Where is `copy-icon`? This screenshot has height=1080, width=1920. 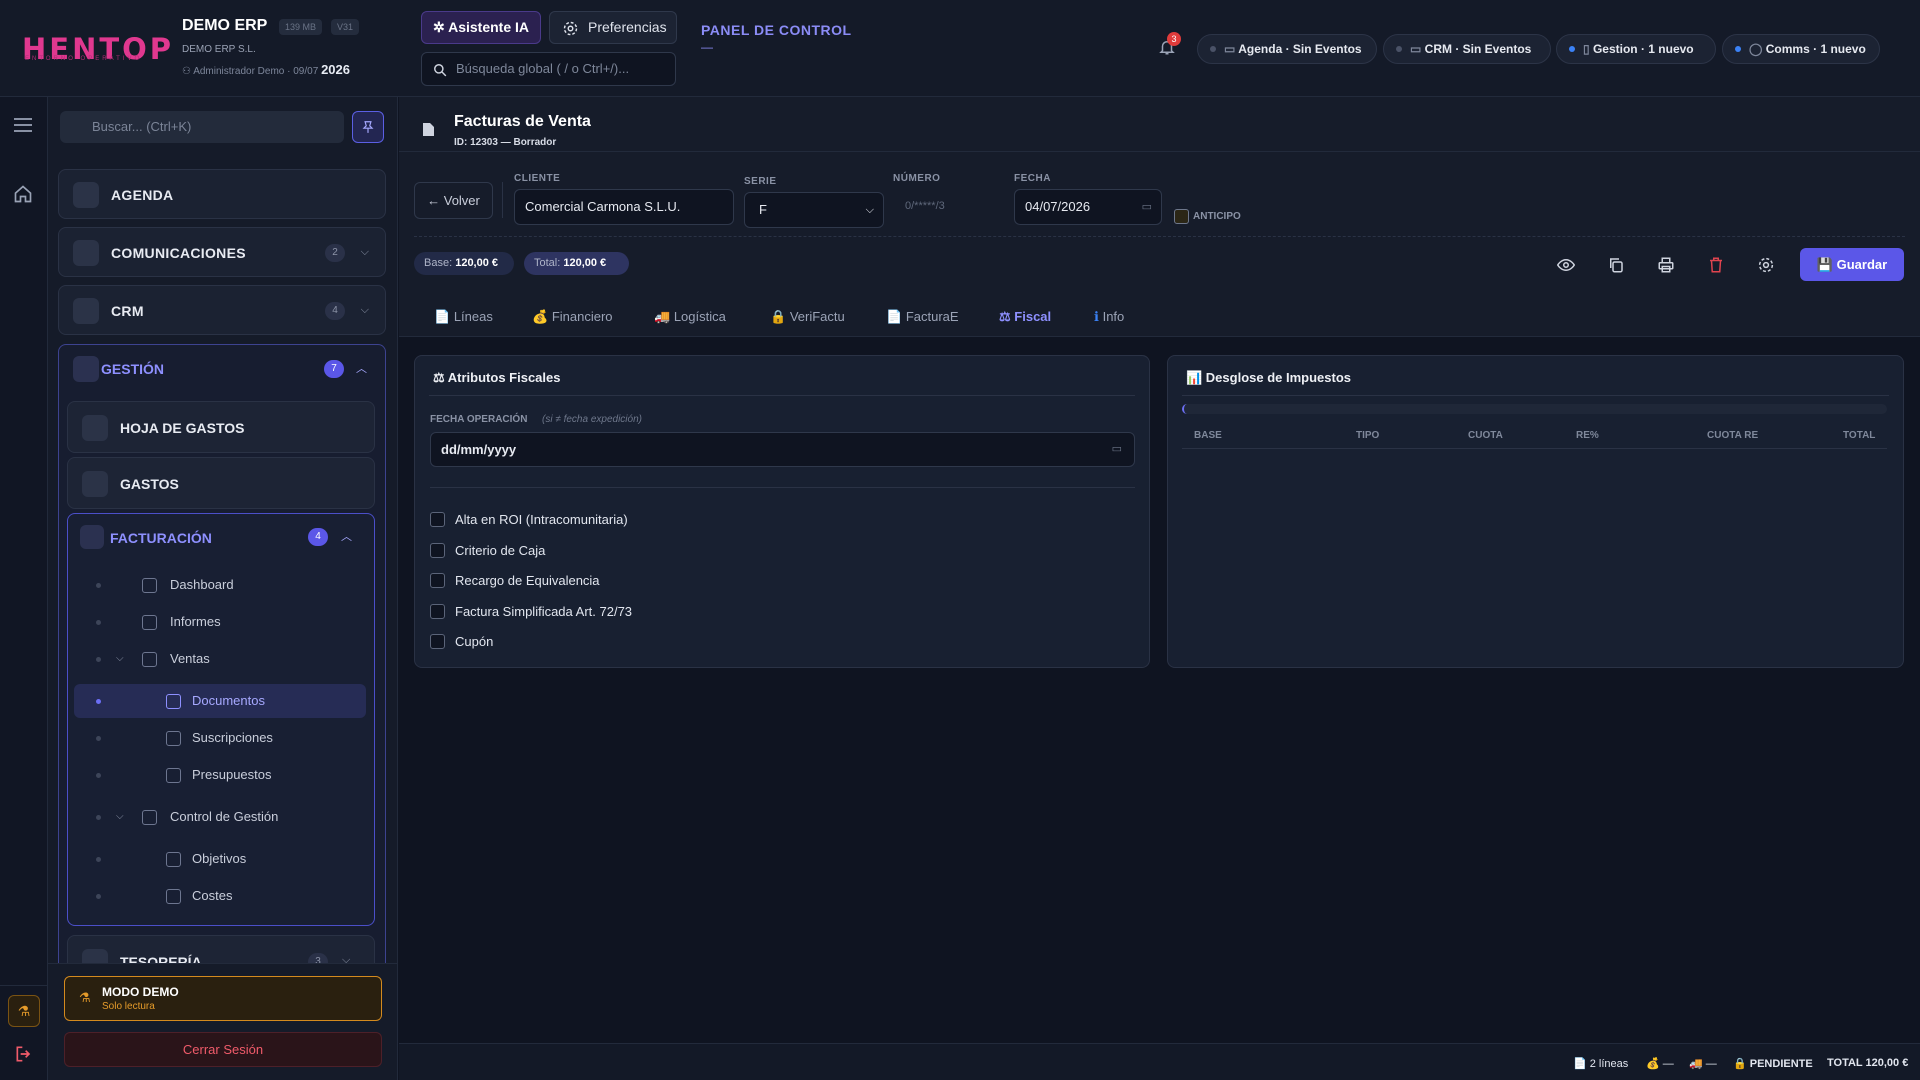
copy-icon is located at coordinates (1616, 265).